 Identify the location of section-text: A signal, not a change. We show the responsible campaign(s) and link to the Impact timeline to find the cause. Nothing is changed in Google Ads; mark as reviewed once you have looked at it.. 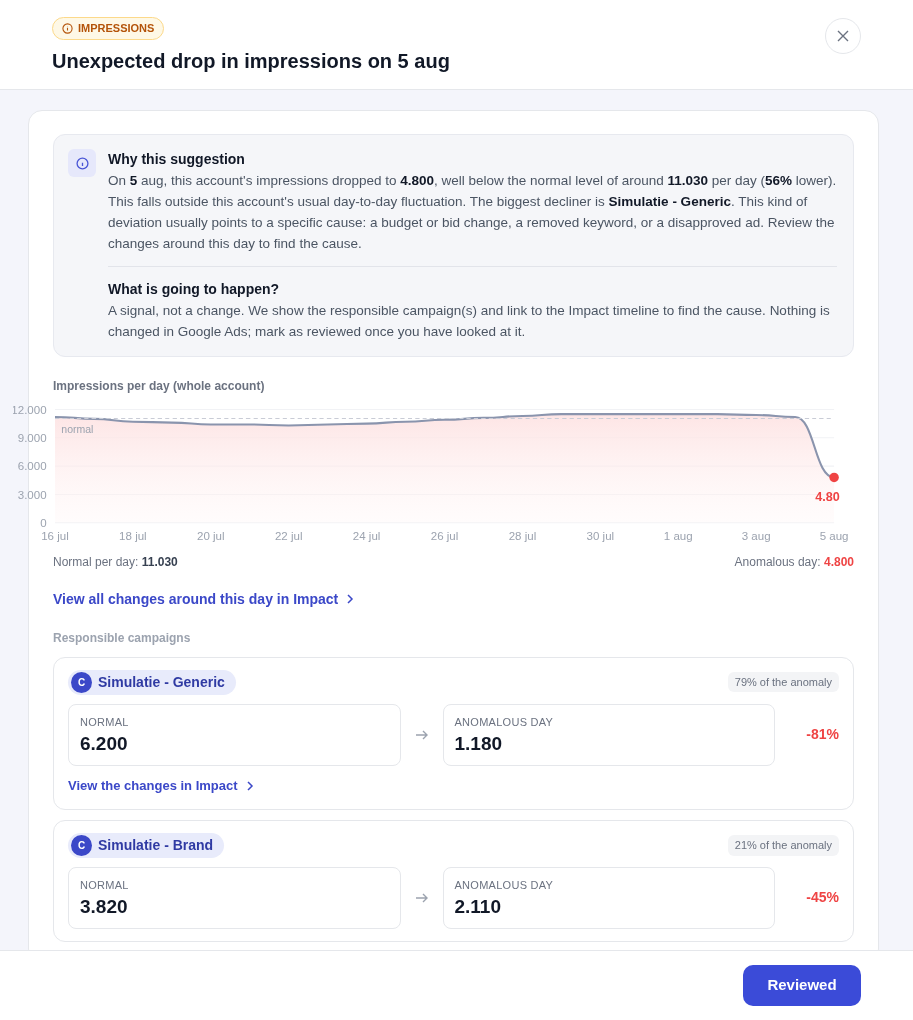
(469, 321).